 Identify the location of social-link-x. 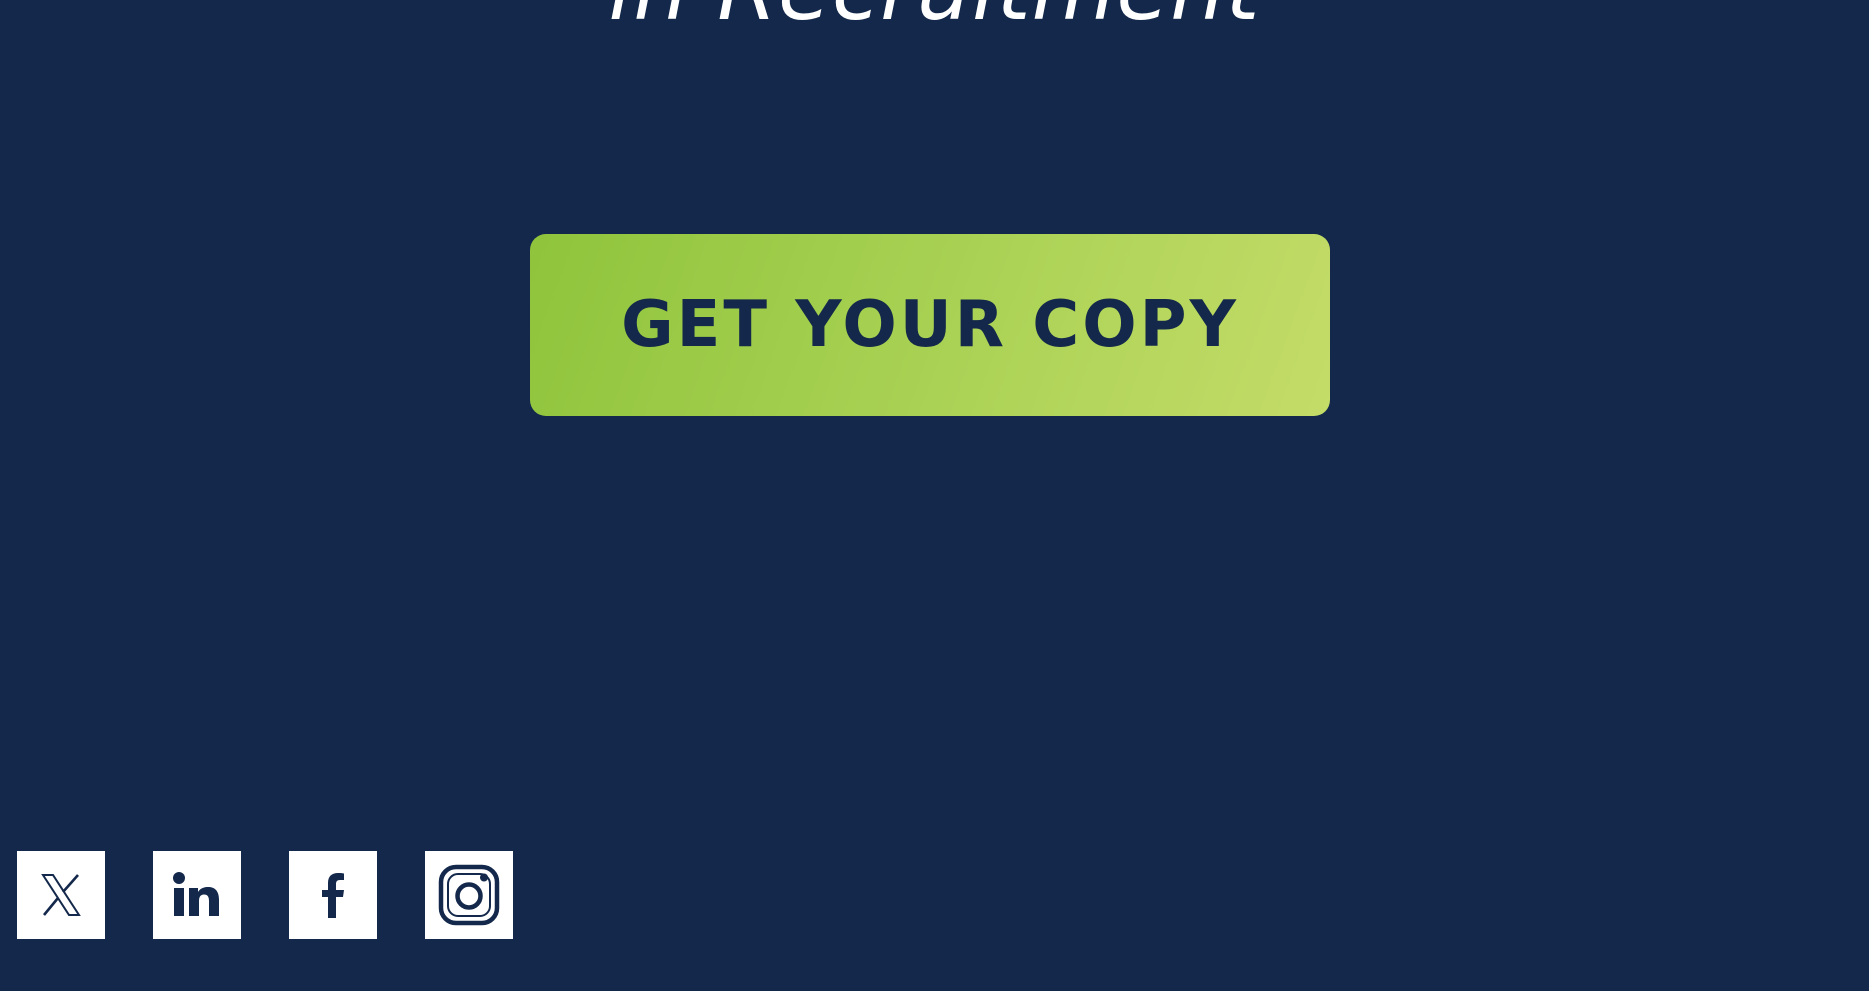
(61, 895).